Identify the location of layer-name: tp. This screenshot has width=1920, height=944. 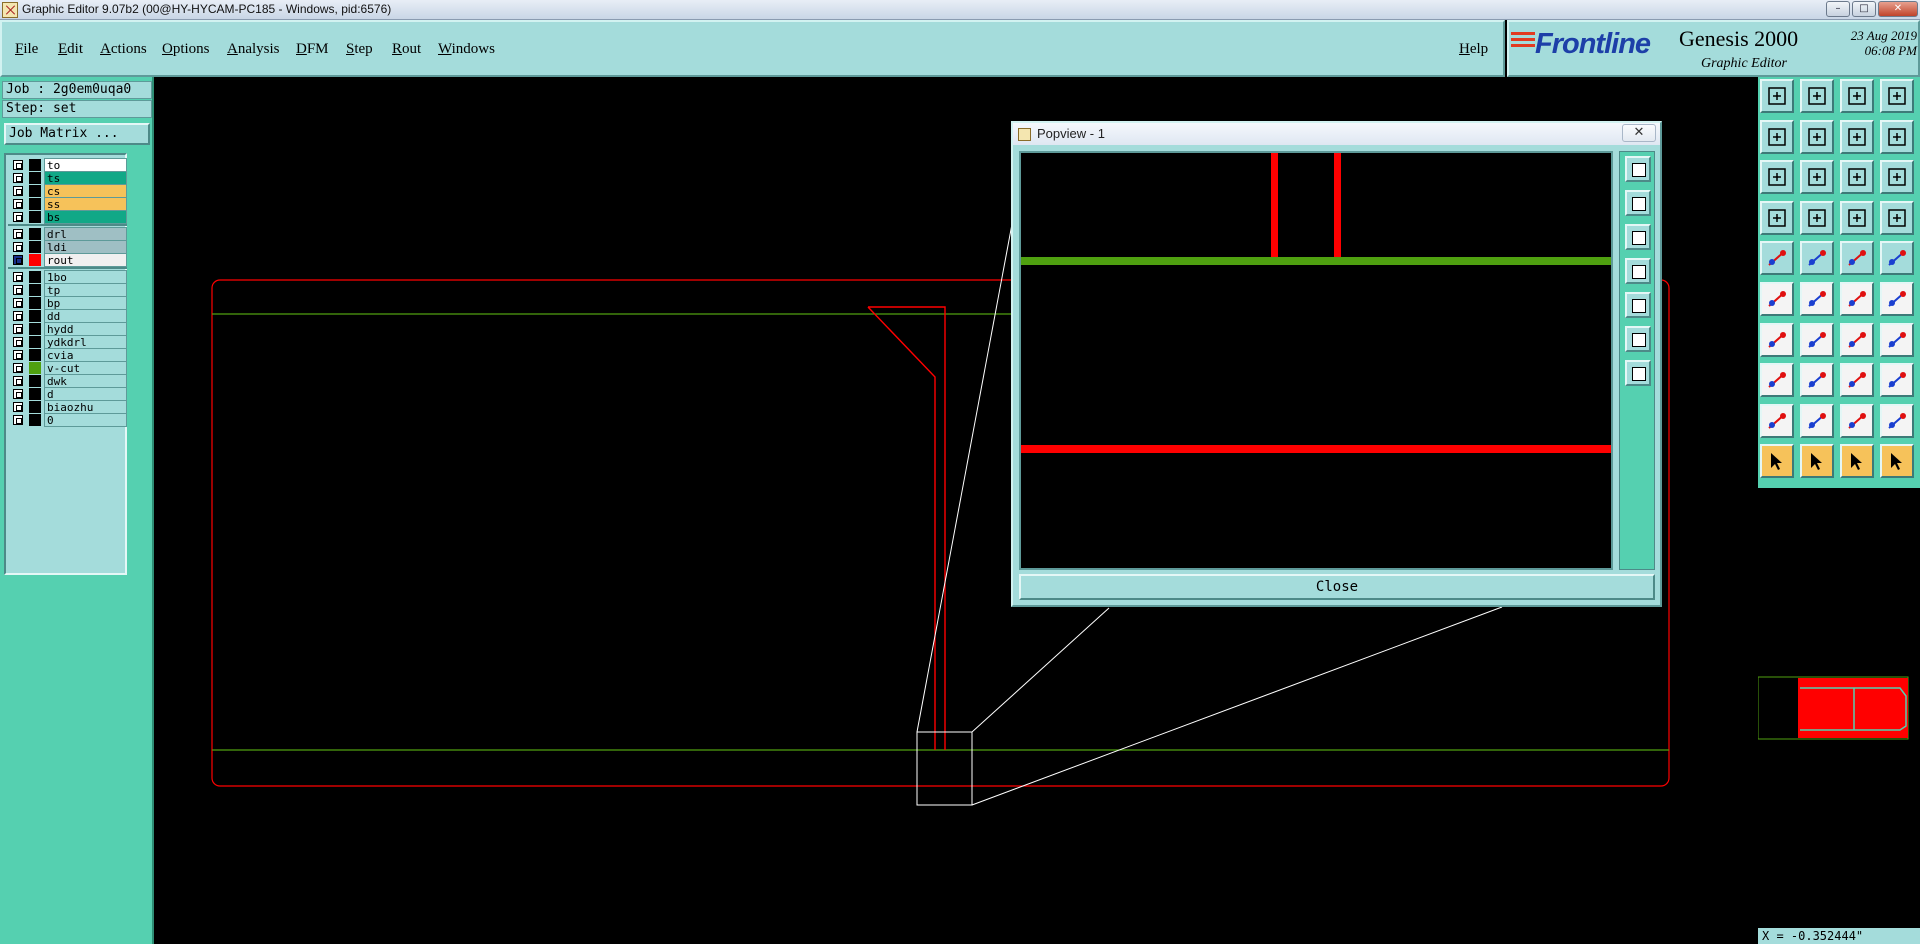
(85, 290).